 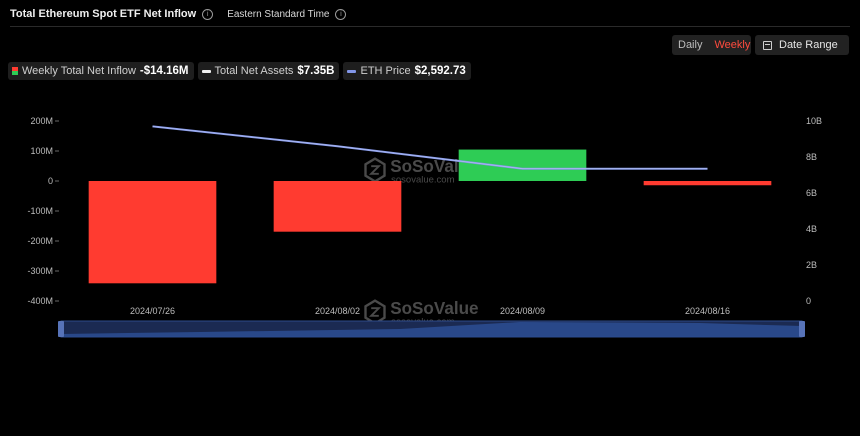 I want to click on left-axis-tick-label: -100M, so click(x=40, y=211).